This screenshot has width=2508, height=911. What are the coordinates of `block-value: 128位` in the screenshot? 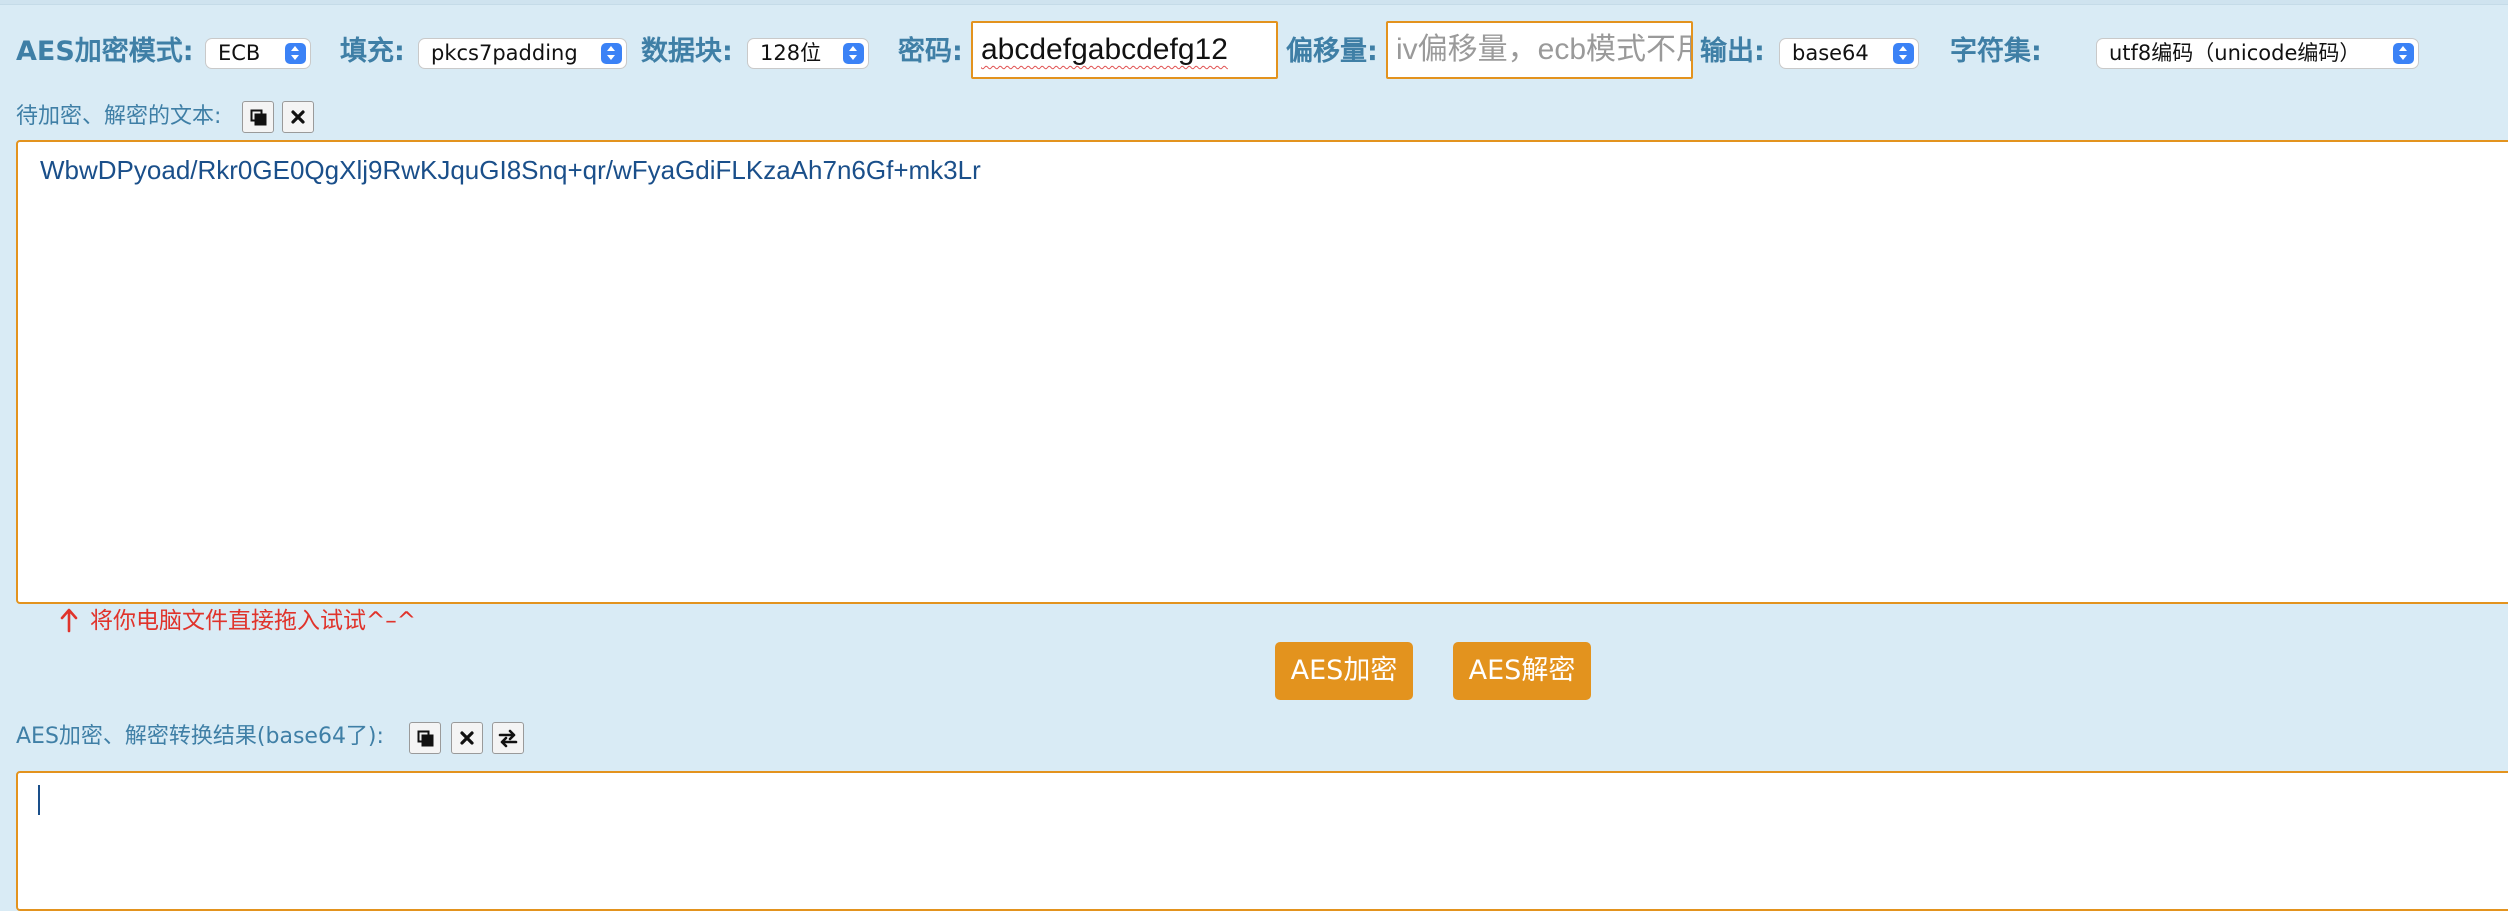 It's located at (791, 53).